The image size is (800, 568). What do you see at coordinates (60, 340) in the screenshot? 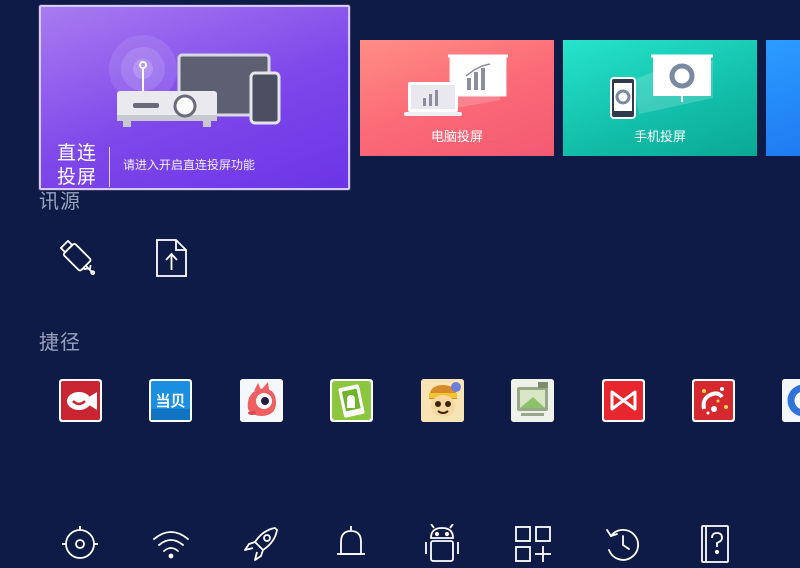
I see `shortcut-section-title: 捷径` at bounding box center [60, 340].